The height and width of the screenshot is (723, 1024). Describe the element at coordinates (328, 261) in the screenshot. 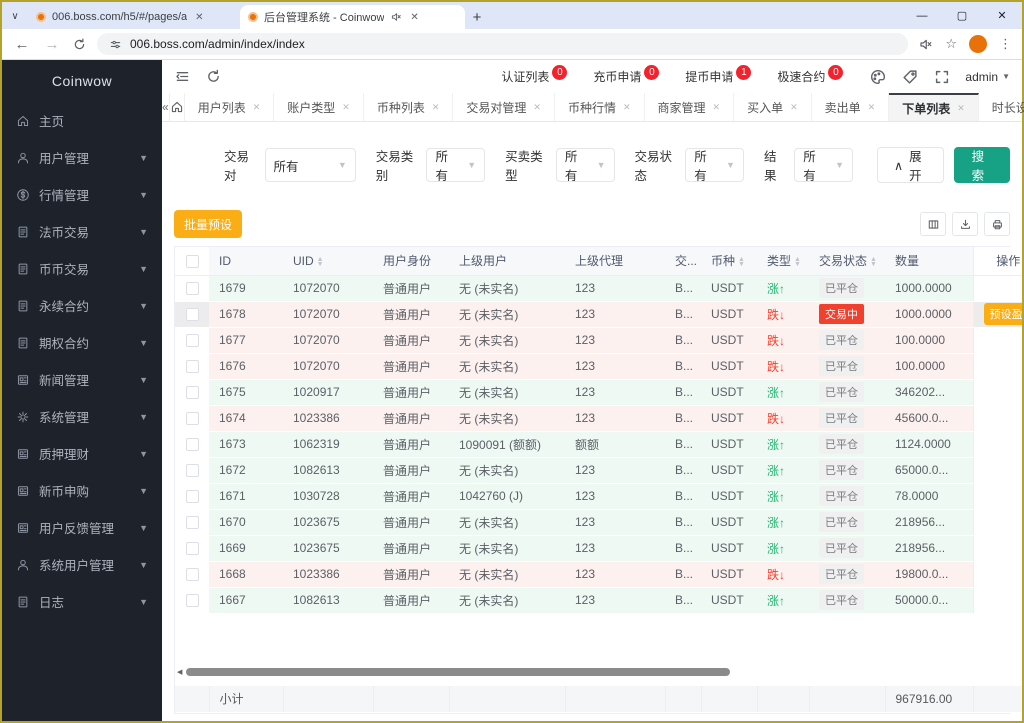

I see `column-header: UID ▲ ▼` at that location.